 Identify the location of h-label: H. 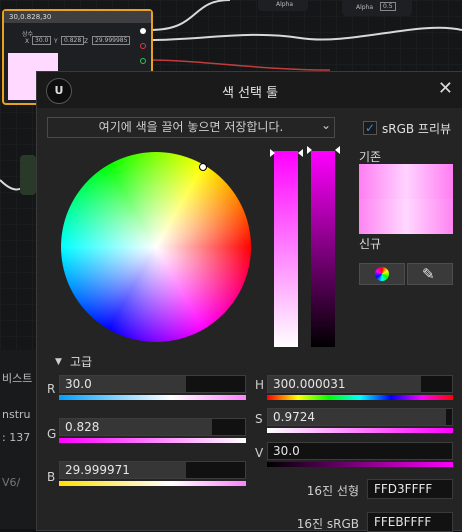
(260, 385).